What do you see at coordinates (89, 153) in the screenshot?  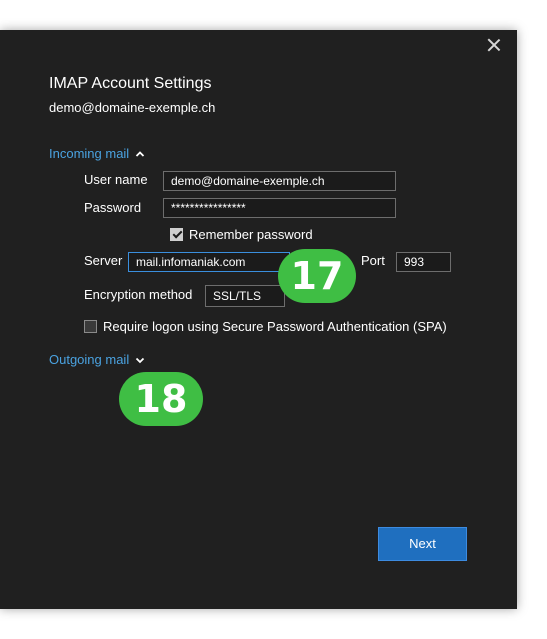 I see `incoming-mail-label: Incoming mail` at bounding box center [89, 153].